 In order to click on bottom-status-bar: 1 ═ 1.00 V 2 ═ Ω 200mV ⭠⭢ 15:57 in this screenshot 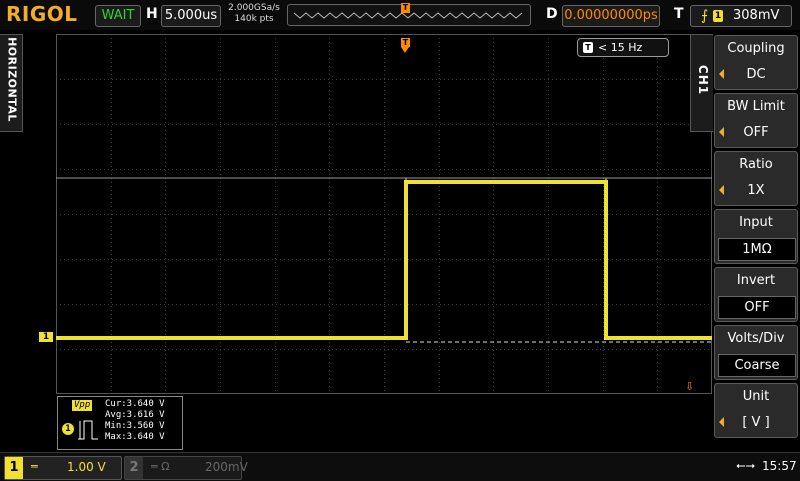, I will do `click(400, 466)`.